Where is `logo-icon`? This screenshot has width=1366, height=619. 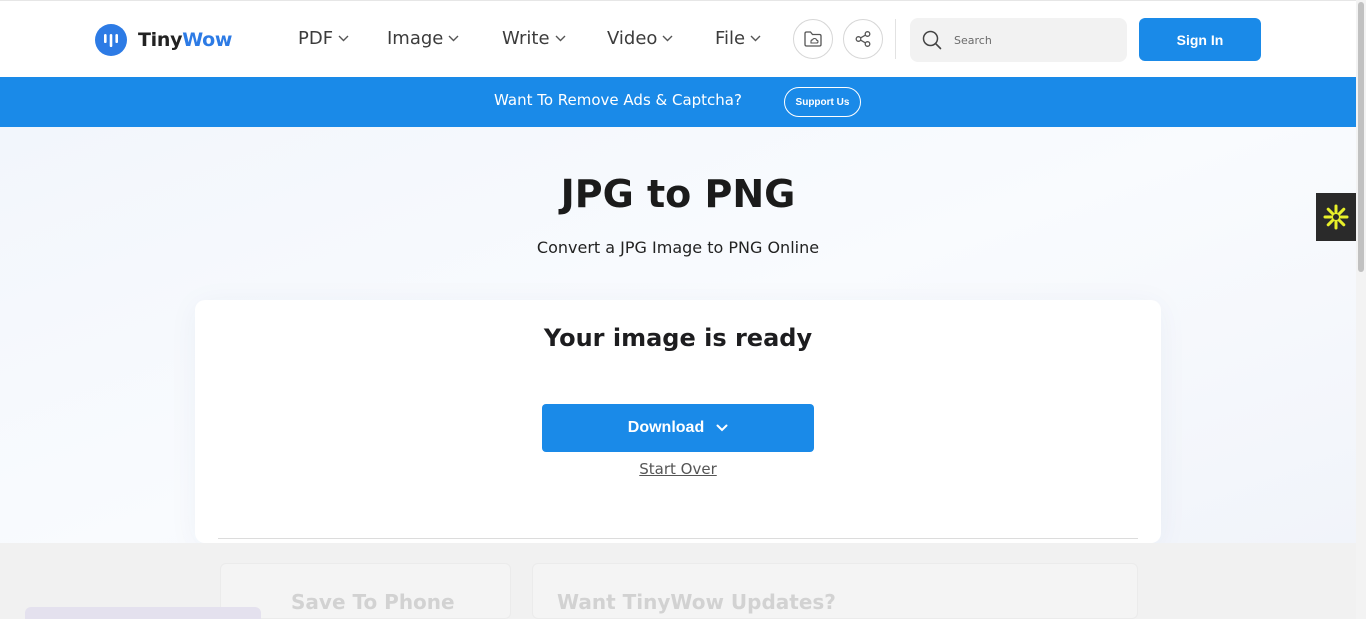
logo-icon is located at coordinates (111, 40).